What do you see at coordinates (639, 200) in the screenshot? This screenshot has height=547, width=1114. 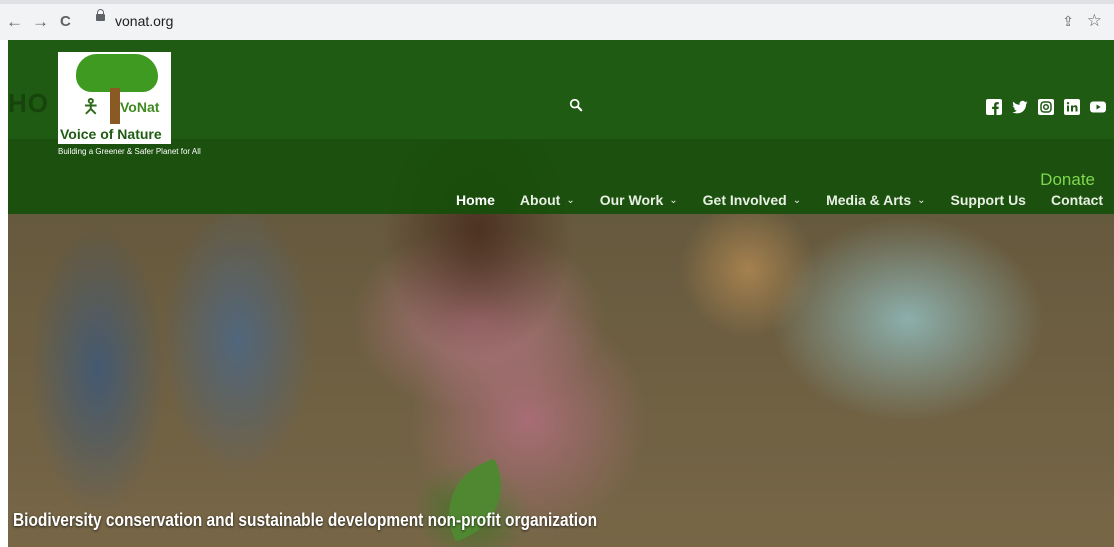 I see `menu-item-our-work: Our Work ⌄` at bounding box center [639, 200].